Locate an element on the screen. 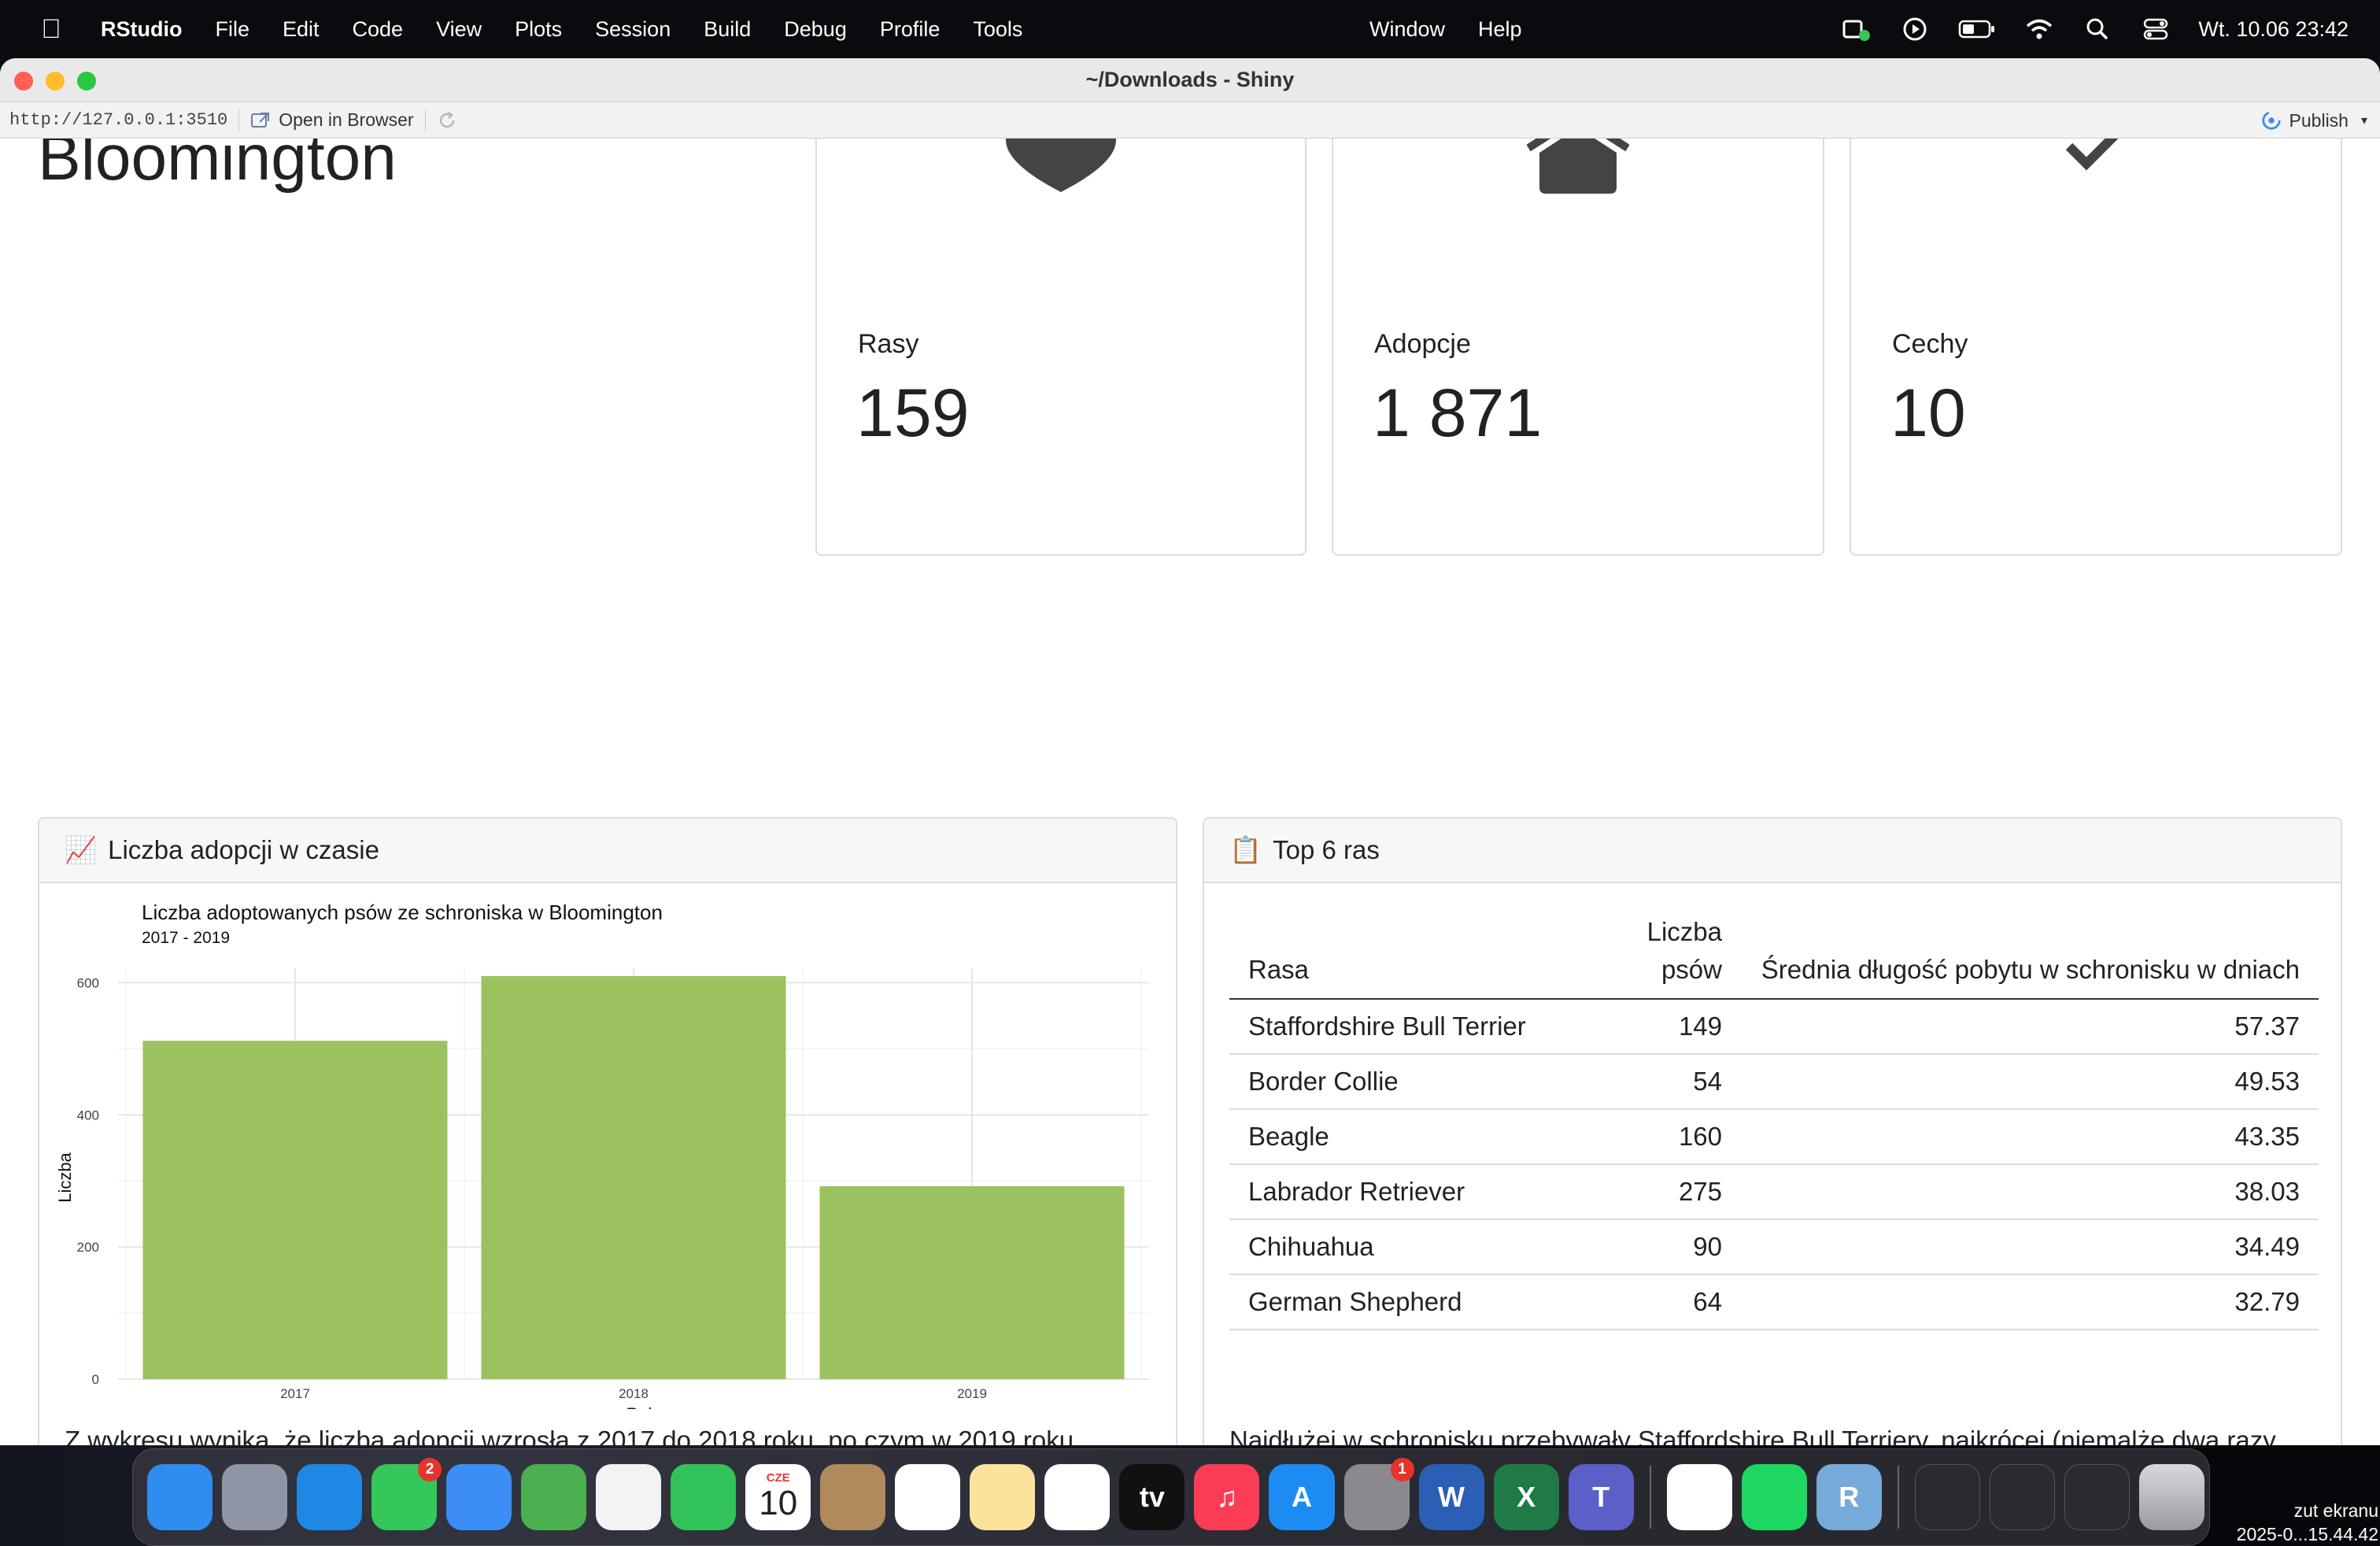 The height and width of the screenshot is (1546, 2380). card-header: 📋 Top 6 ras is located at coordinates (1772, 851).